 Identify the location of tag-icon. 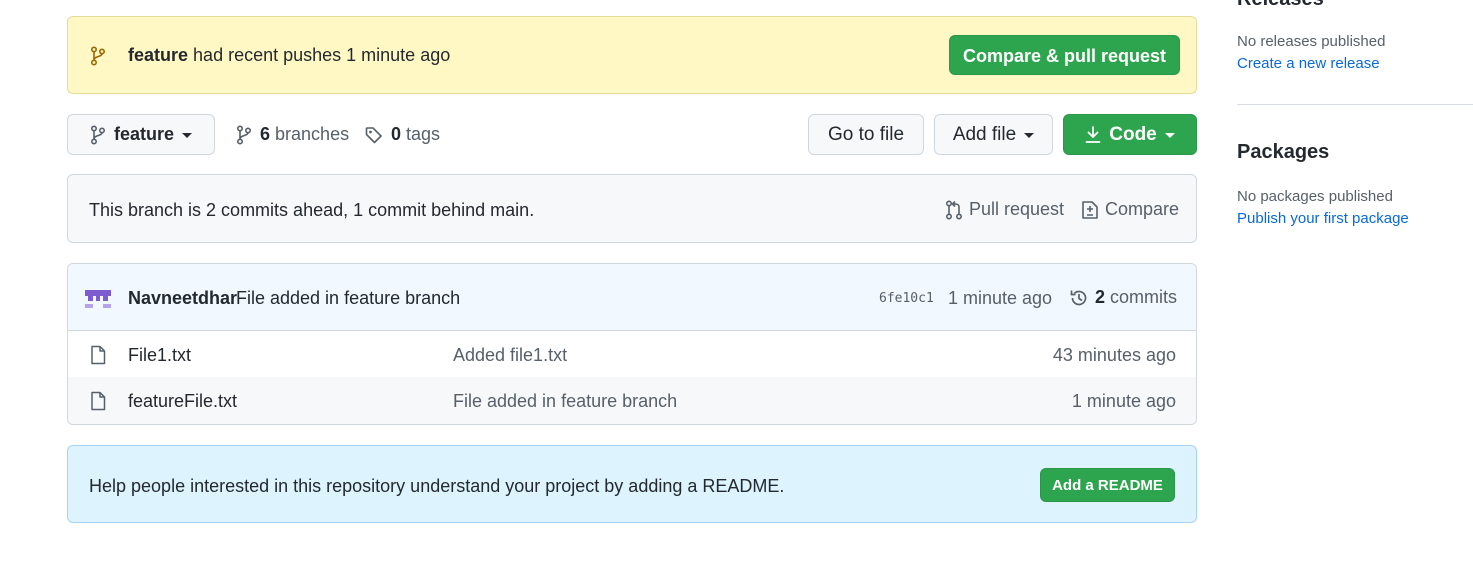
(374, 135).